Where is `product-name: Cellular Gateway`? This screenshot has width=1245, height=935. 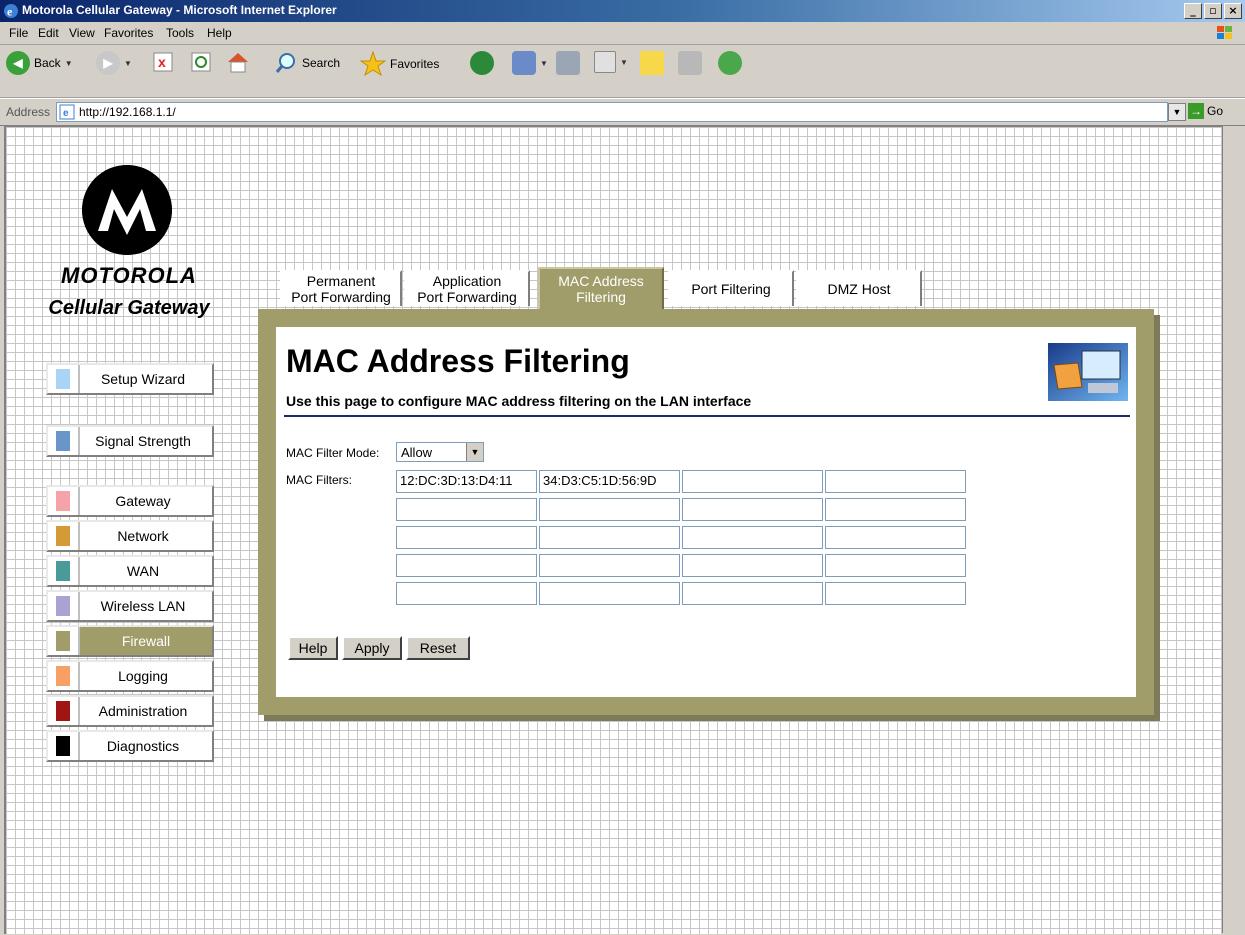
product-name: Cellular Gateway is located at coordinates (129, 308).